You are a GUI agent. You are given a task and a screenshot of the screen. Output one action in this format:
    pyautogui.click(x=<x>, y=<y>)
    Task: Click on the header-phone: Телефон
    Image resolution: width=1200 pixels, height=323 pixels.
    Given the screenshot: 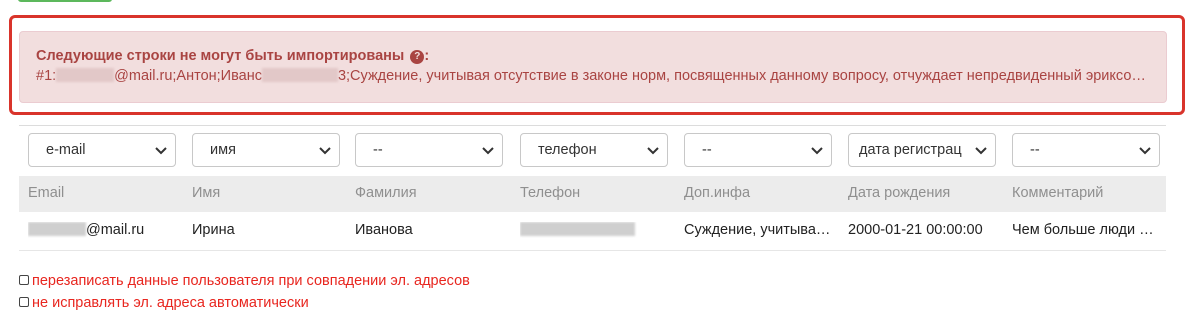 What is the action you would take?
    pyautogui.click(x=550, y=193)
    